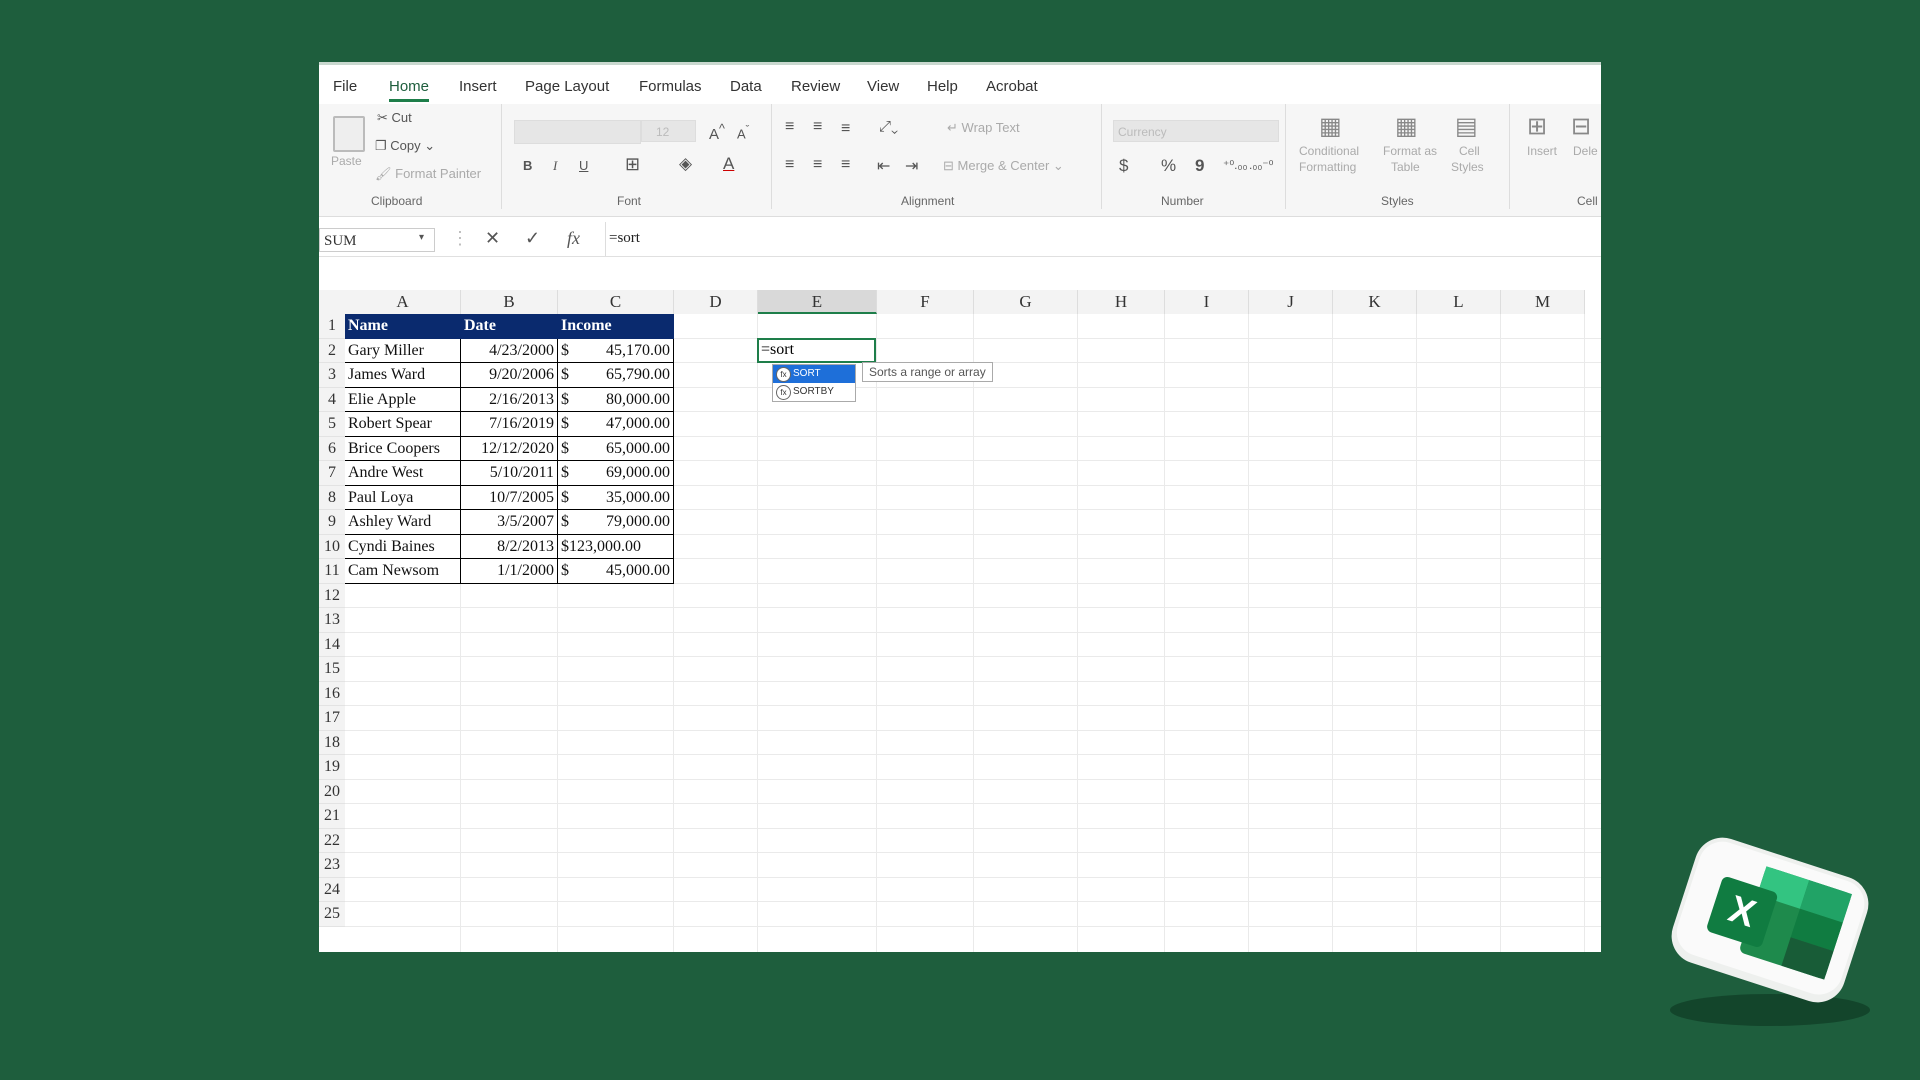 This screenshot has width=1920, height=1080. Describe the element at coordinates (1410, 151) in the screenshot. I see `format-as-table-label-1: Format as` at that location.